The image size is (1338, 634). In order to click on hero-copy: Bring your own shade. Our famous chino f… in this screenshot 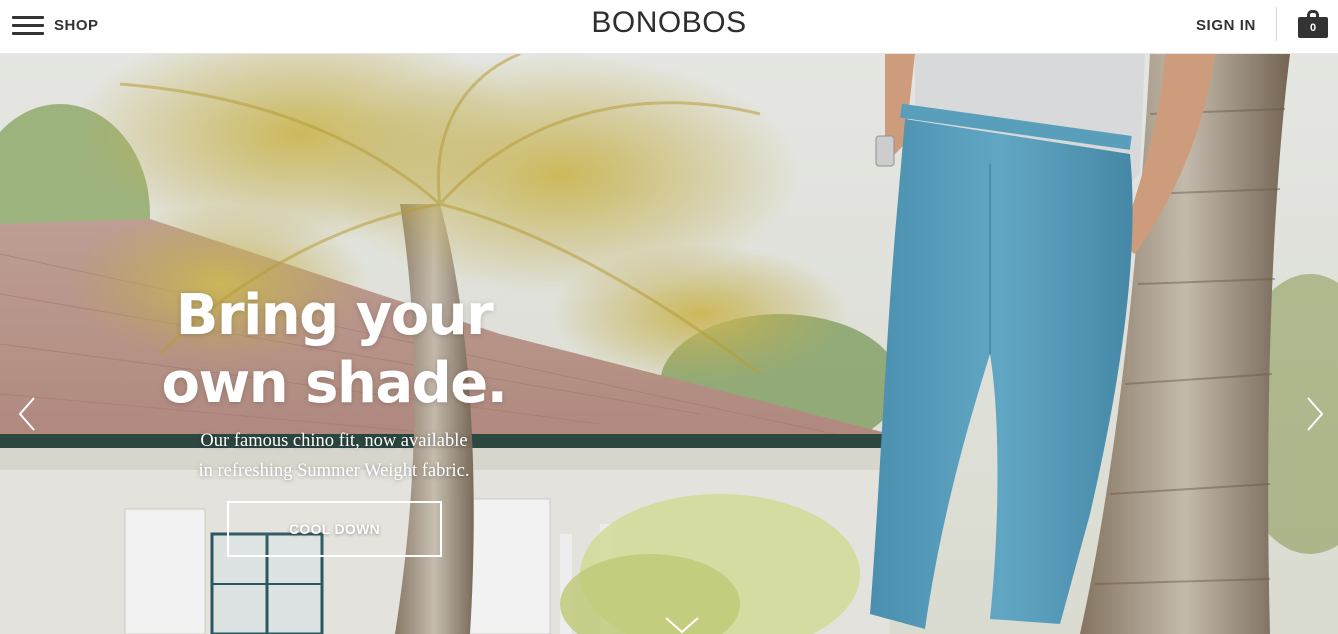, I will do `click(334, 384)`.